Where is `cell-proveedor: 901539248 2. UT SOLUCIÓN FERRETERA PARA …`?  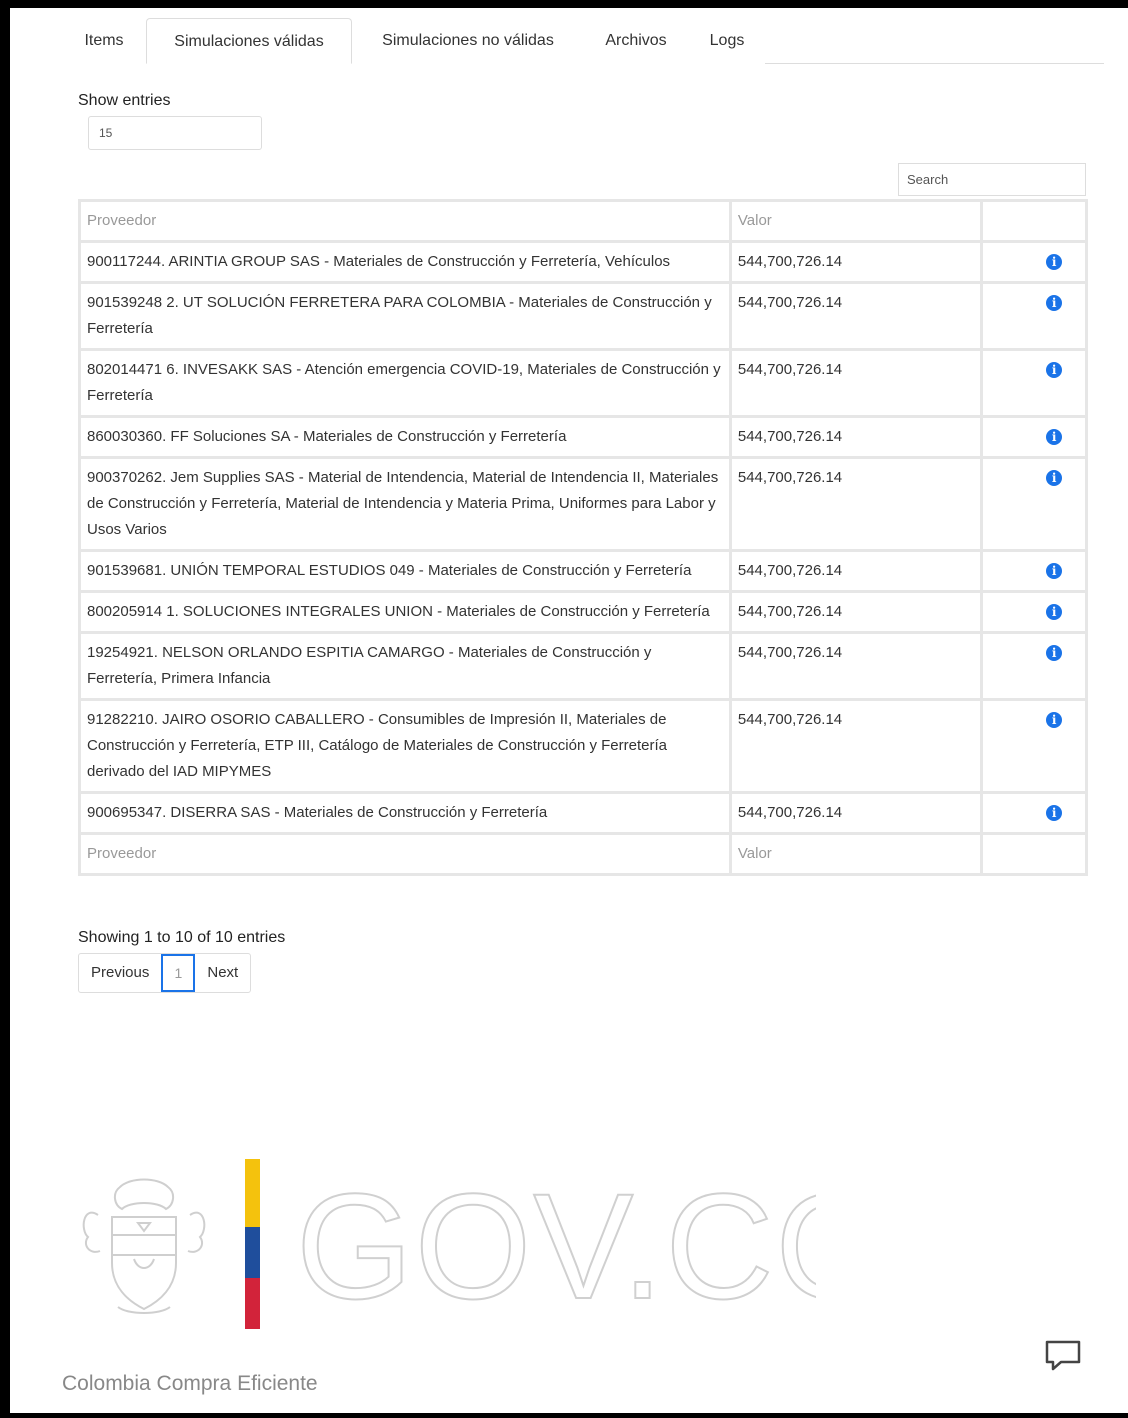
cell-proveedor: 901539248 2. UT SOLUCIÓN FERRETERA PARA … is located at coordinates (405, 316).